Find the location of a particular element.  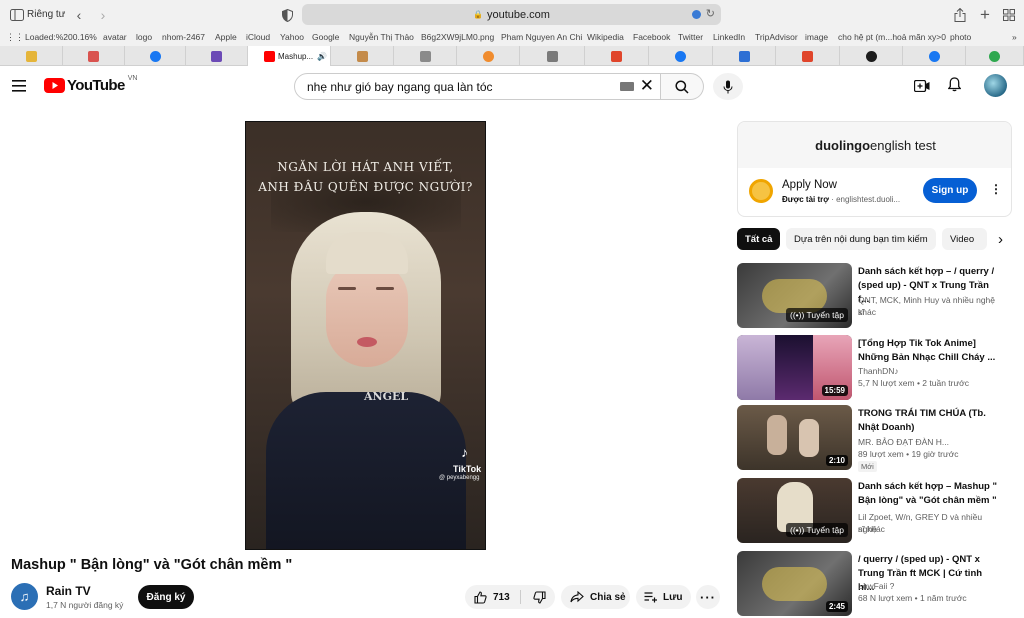

chevron-right-icon: › is located at coordinates (1000, 239).